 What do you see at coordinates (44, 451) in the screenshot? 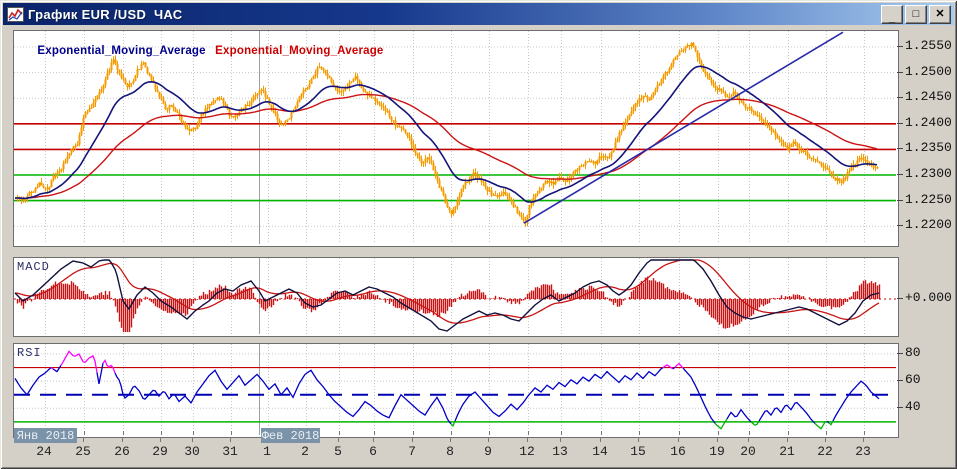
I see `day-label: 24` at bounding box center [44, 451].